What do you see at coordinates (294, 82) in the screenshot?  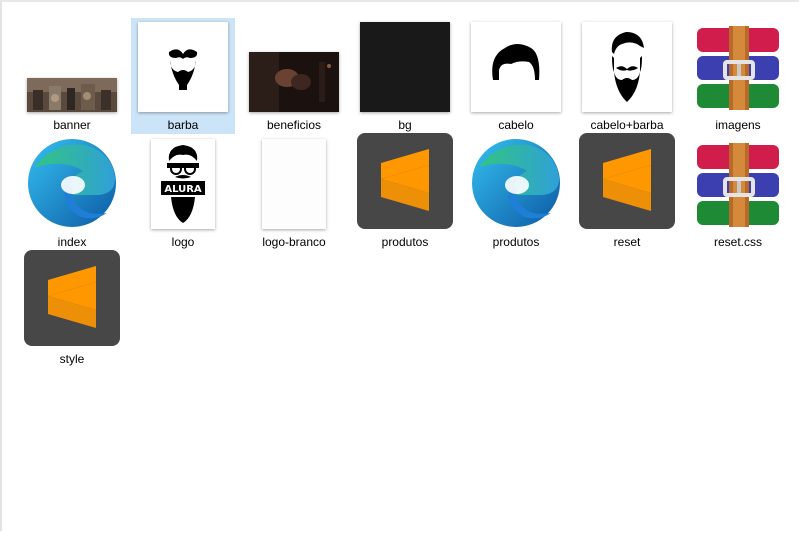 I see `barbershop-photo-thumbnail` at bounding box center [294, 82].